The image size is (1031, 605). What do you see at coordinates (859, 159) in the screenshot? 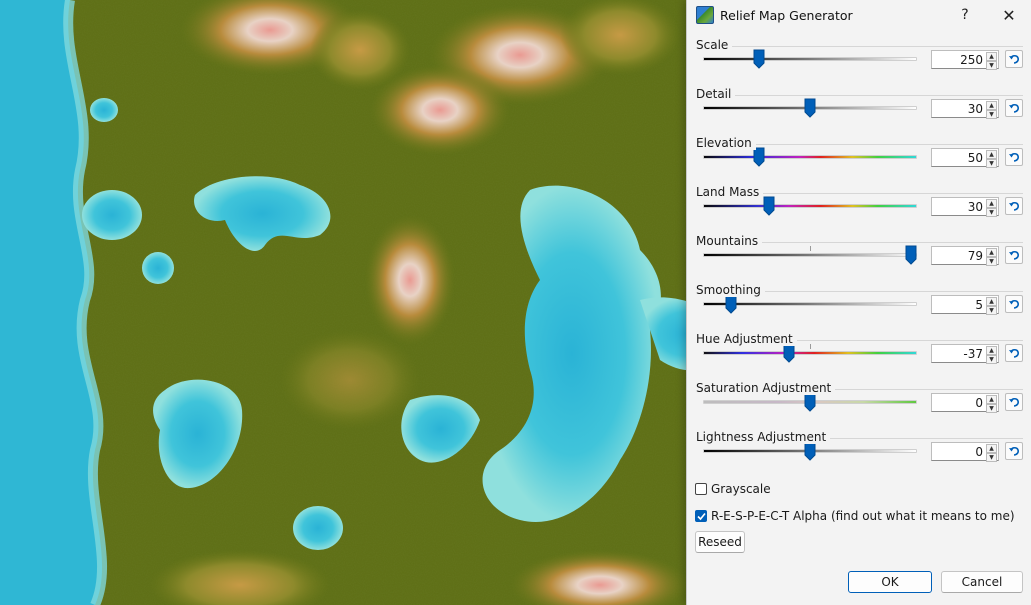
I see `param-row: Elevation 50 ▲ ▼` at bounding box center [859, 159].